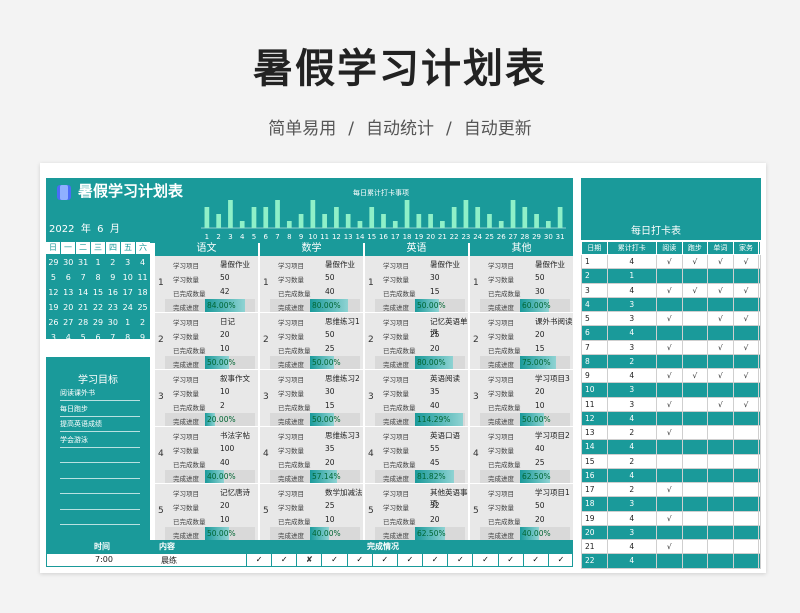 Image resolution: width=800 pixels, height=613 pixels. I want to click on calendar-day: 6, so click(98, 338).